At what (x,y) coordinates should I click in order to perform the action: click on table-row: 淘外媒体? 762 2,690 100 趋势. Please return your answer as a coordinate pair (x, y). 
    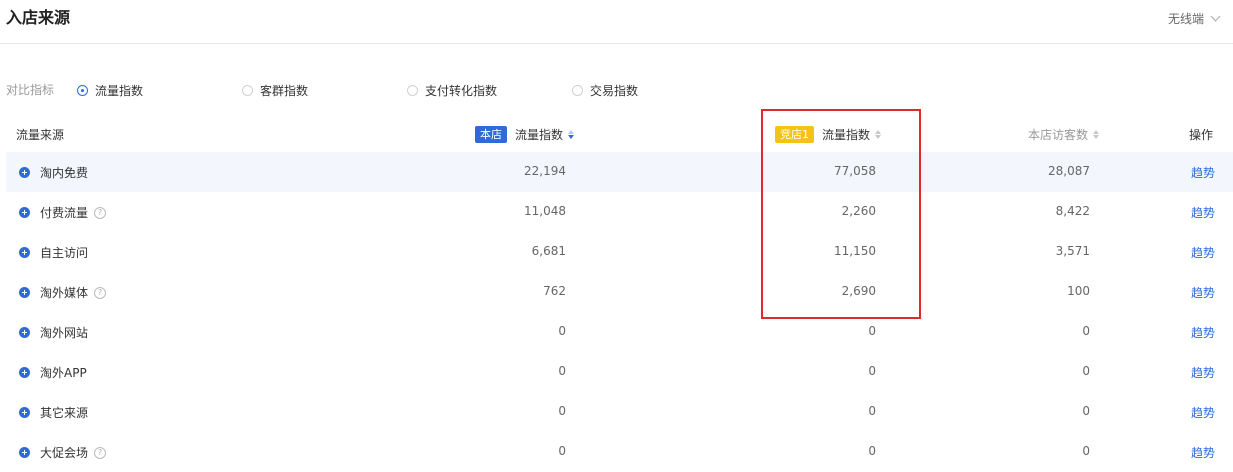
    Looking at the image, I should click on (619, 292).